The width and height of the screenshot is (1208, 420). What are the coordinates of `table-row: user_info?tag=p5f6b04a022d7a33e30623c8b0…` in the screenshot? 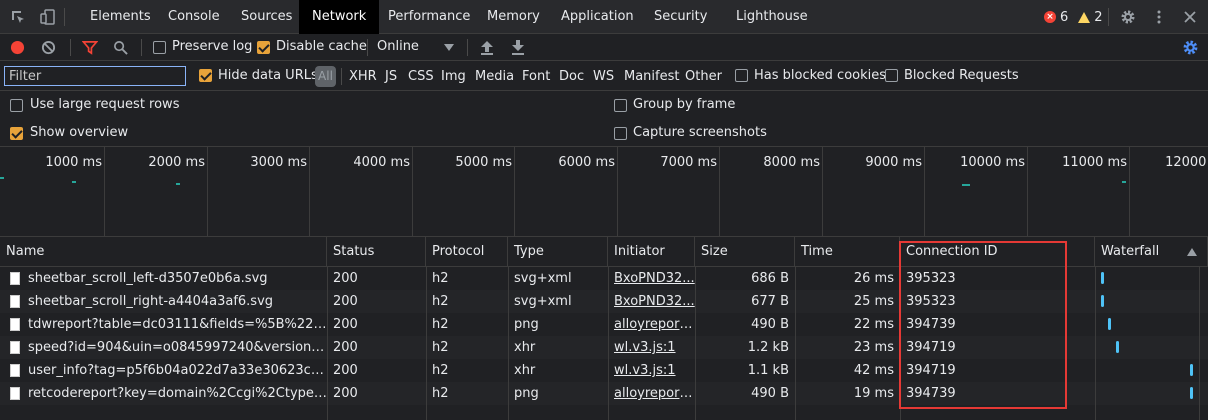 It's located at (604, 370).